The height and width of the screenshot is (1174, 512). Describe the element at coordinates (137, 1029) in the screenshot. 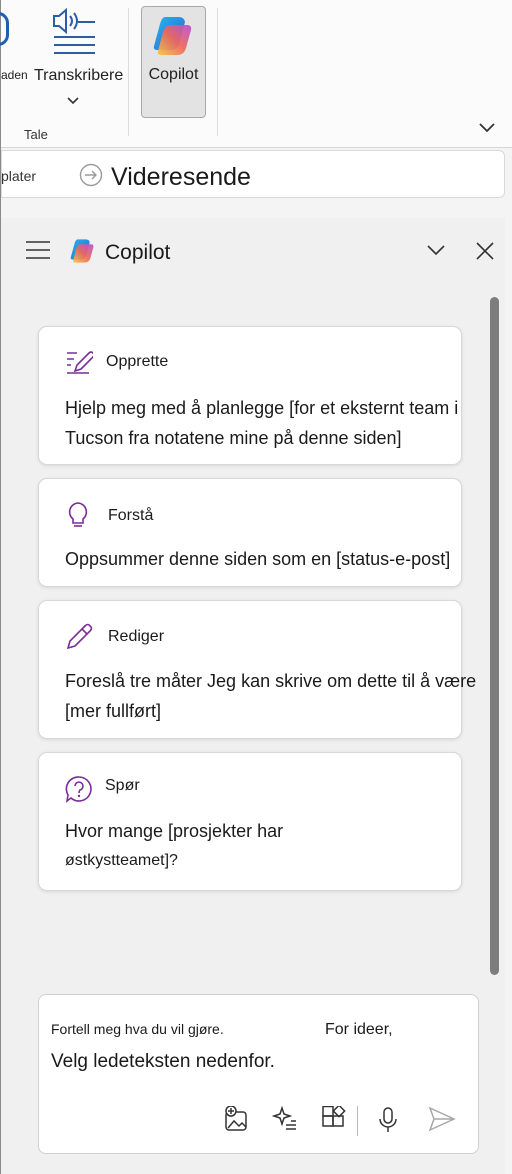

I see `composer-hint: Fortell meg hva du vil gjøre.` at that location.